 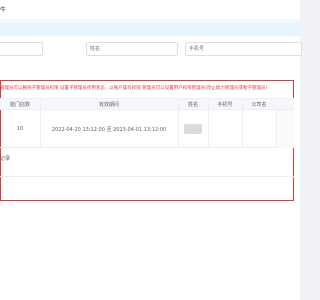 What do you see at coordinates (147, 176) in the screenshot?
I see `divider` at bounding box center [147, 176].